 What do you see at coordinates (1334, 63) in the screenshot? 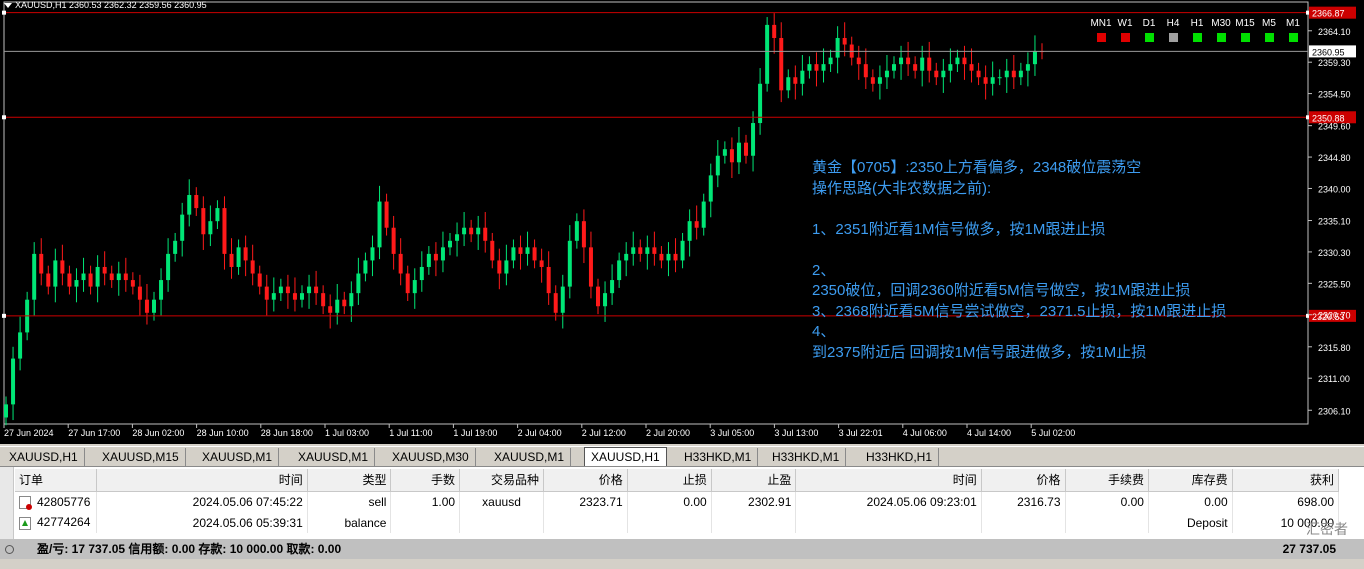
I see `y-tick-label: 2359.30` at bounding box center [1334, 63].